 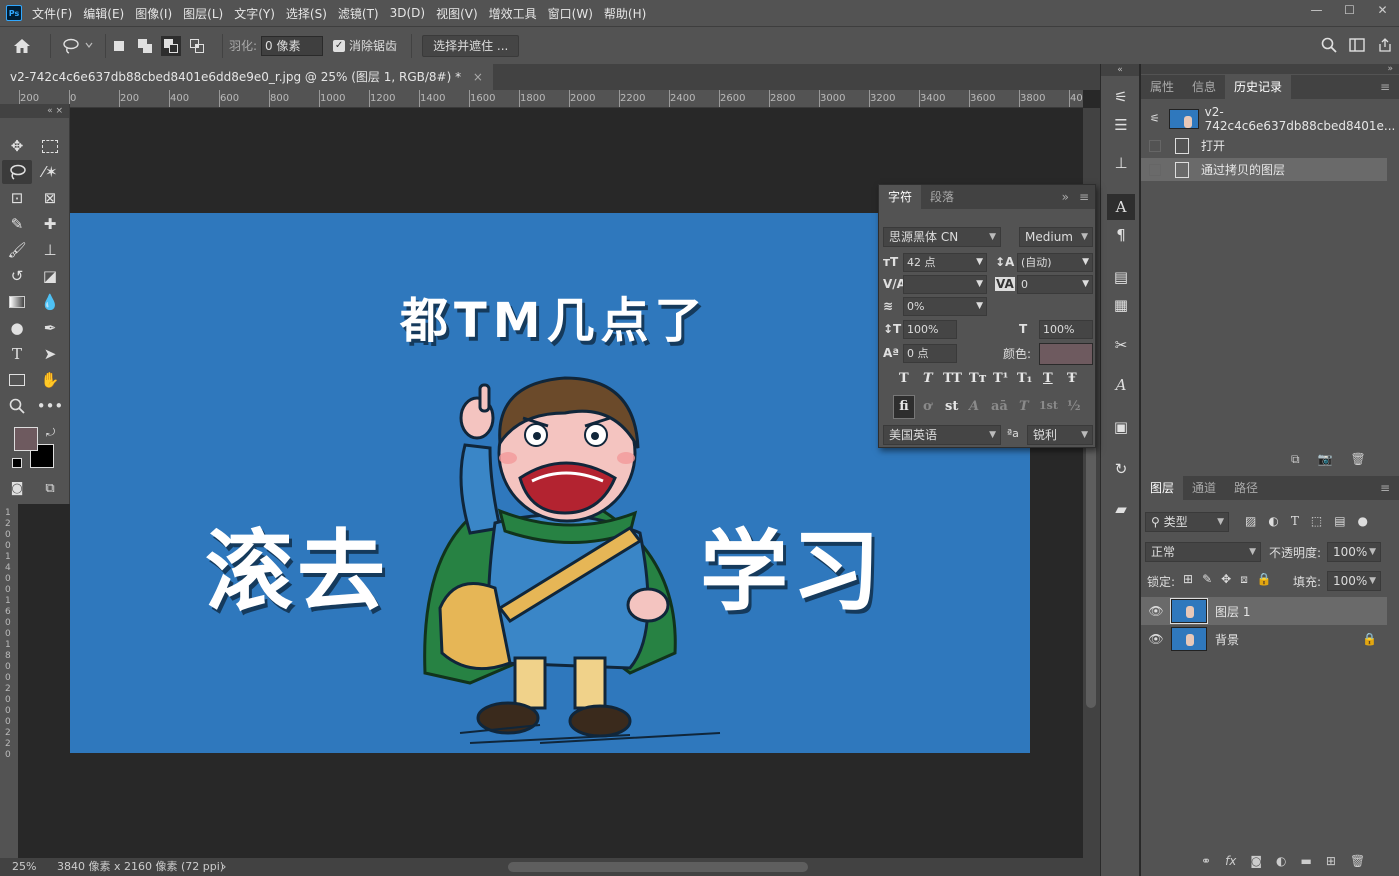 What do you see at coordinates (50, 198) in the screenshot?
I see `frame-tool-icon: ⊠` at bounding box center [50, 198].